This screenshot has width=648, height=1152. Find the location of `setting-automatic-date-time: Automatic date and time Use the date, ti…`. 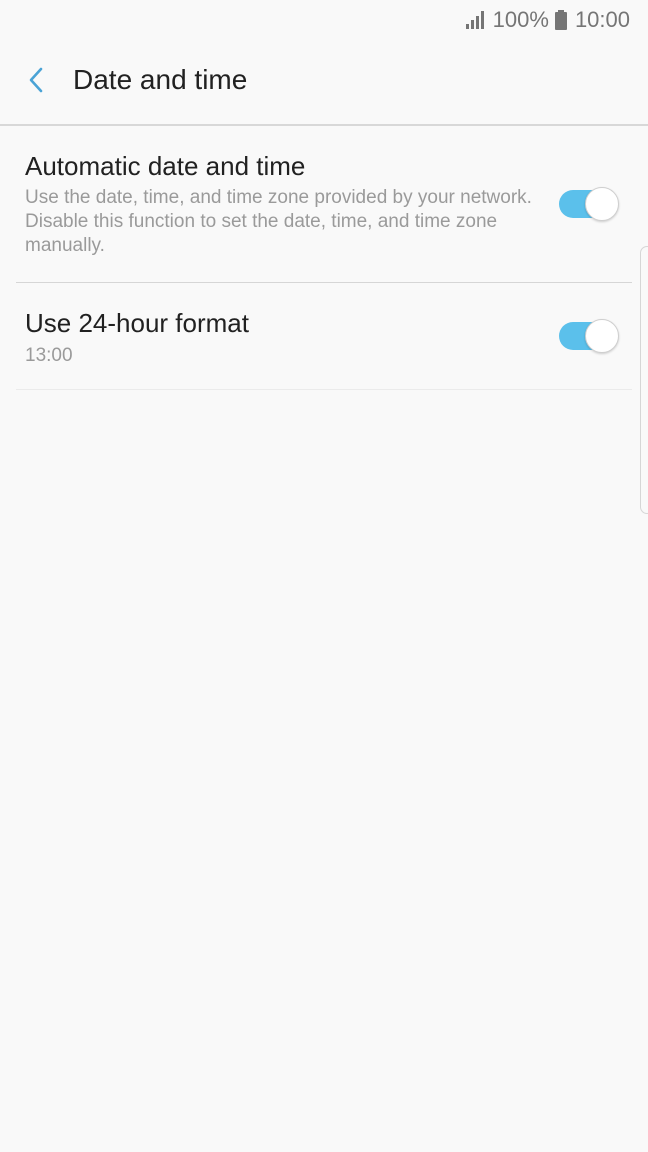

setting-automatic-date-time: Automatic date and time Use the date, ti… is located at coordinates (324, 204).